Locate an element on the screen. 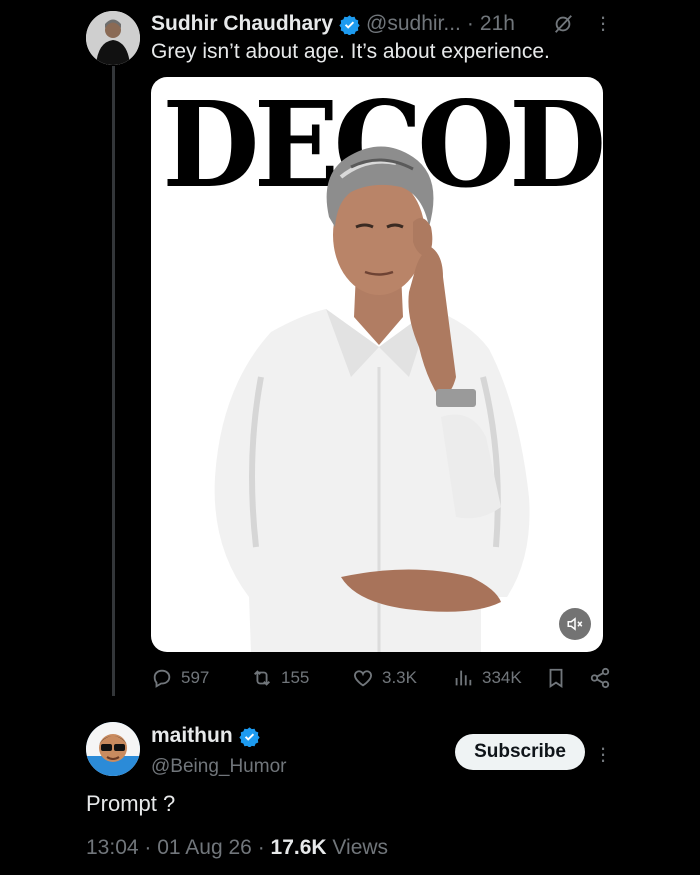 The height and width of the screenshot is (875, 700). like-button: 3.3K is located at coordinates (384, 678).